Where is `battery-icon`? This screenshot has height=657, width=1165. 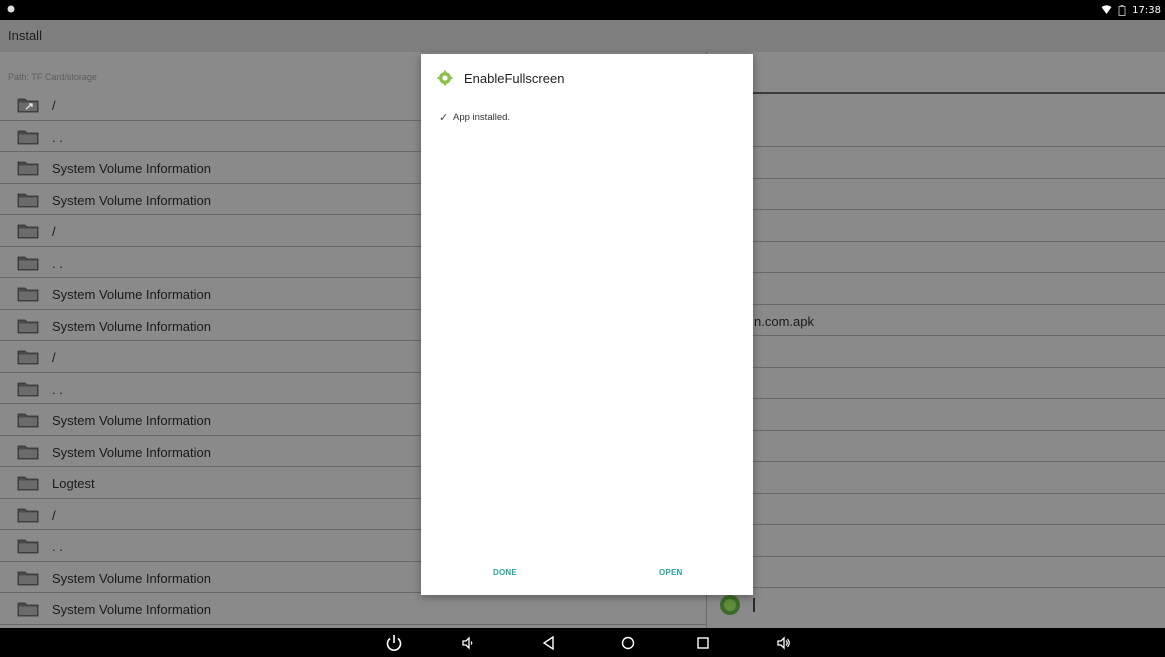
battery-icon is located at coordinates (1122, 10).